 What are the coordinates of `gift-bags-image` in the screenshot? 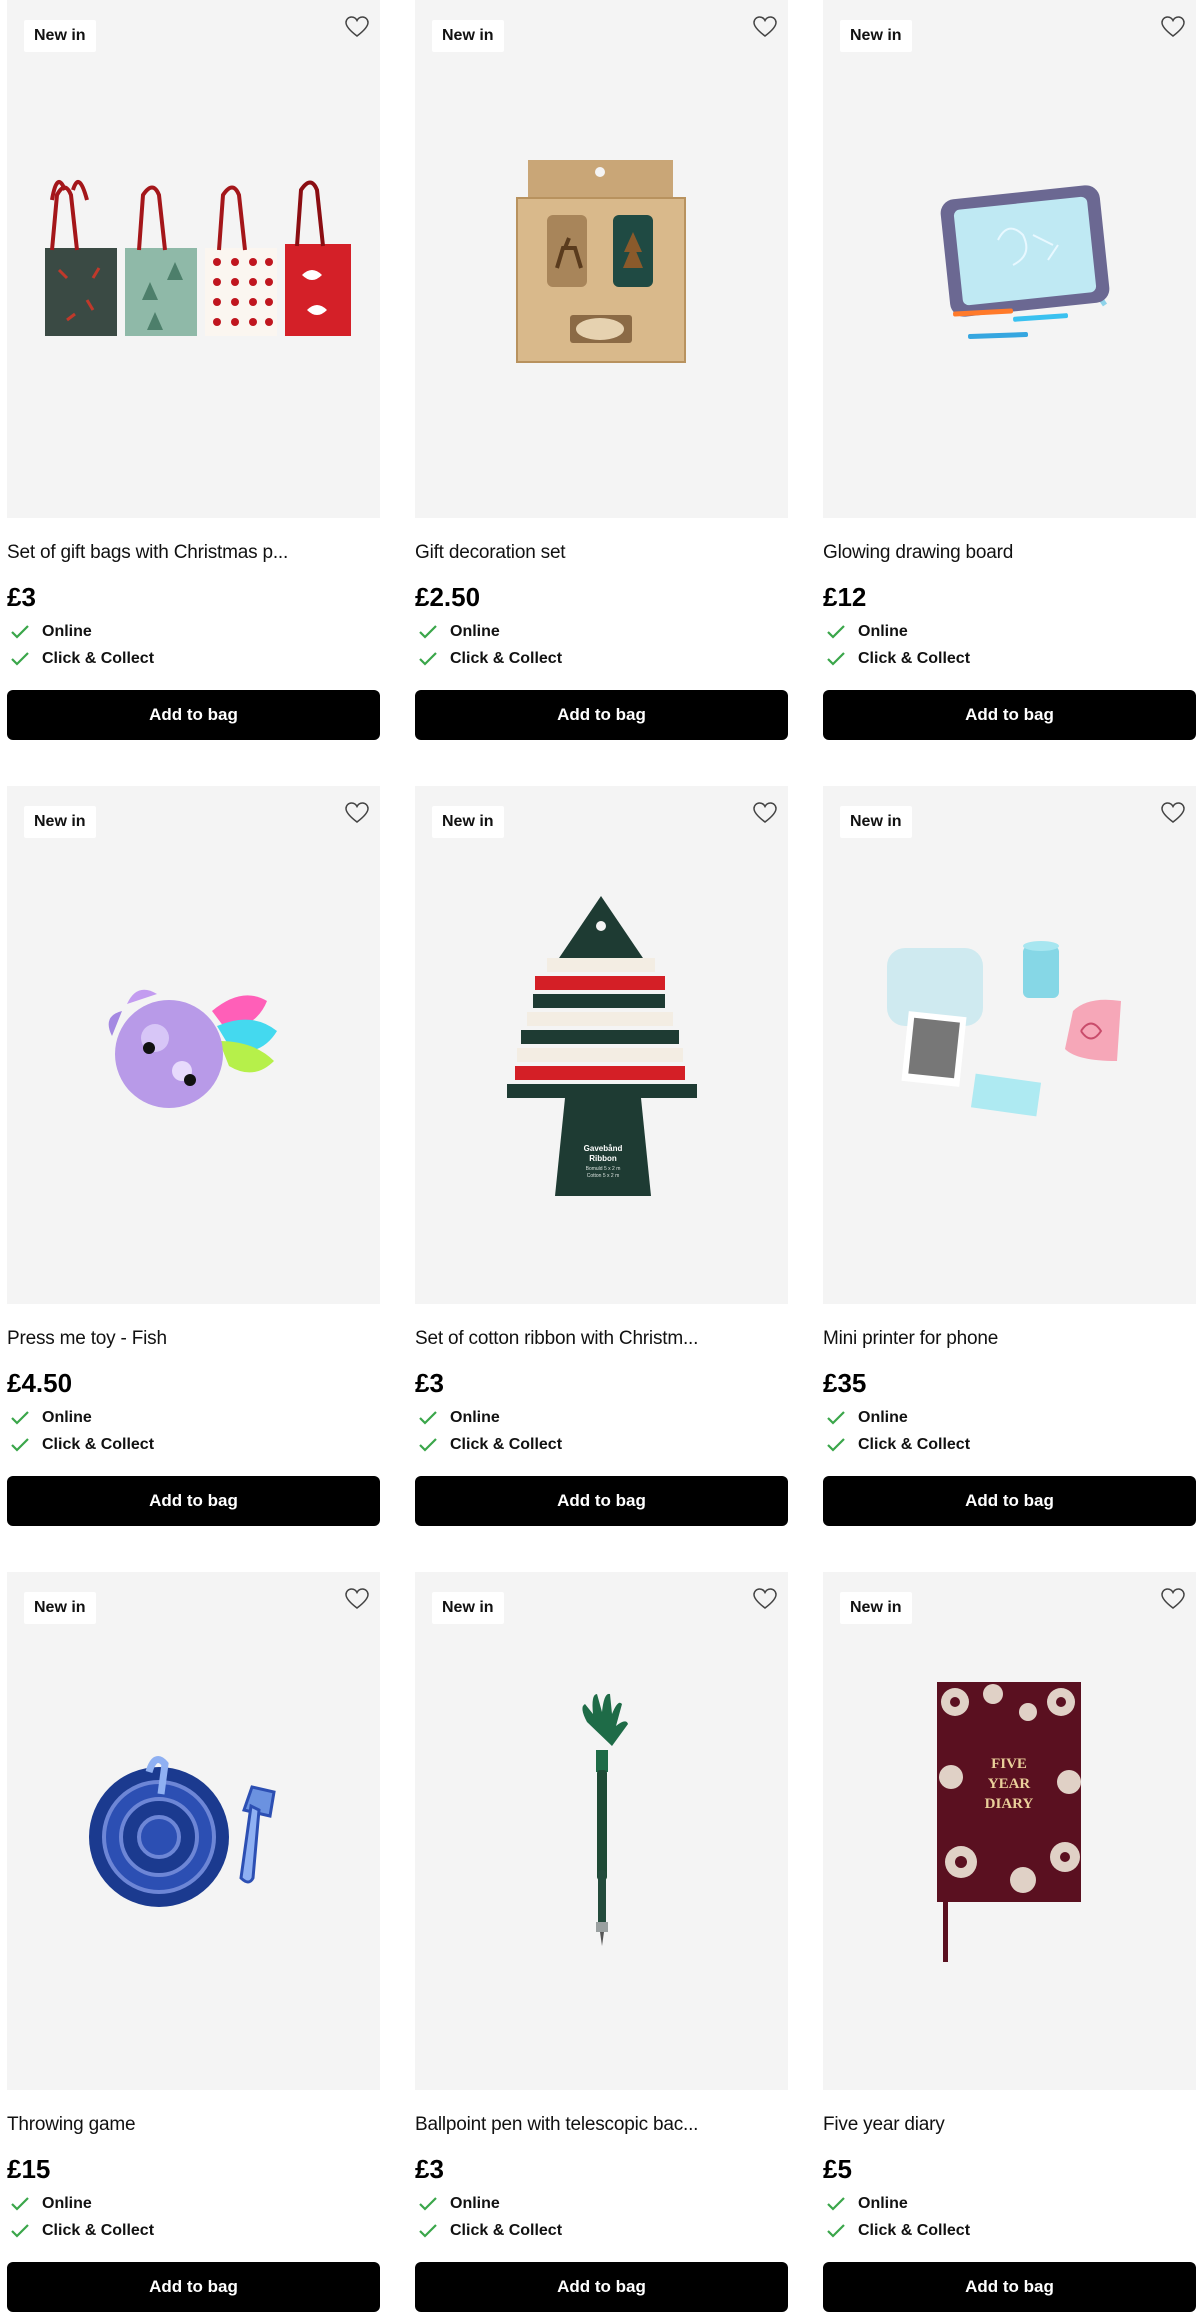 It's located at (198, 258).